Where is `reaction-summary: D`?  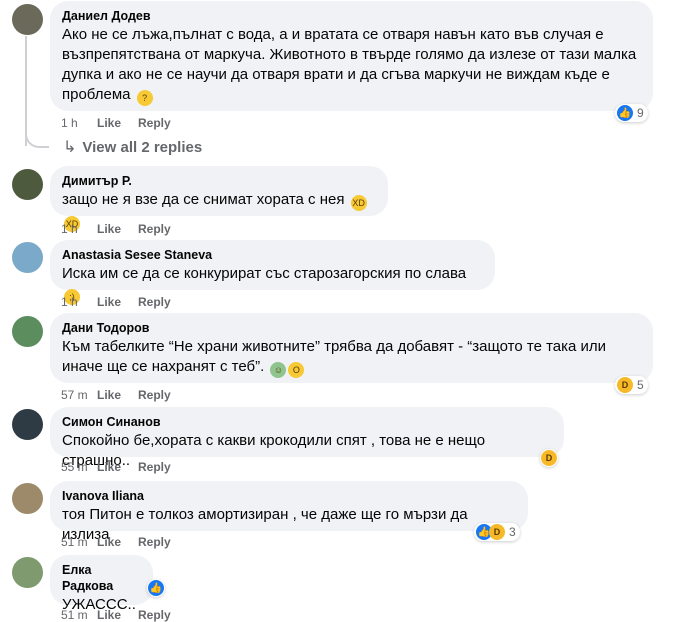 reaction-summary: D is located at coordinates (549, 458).